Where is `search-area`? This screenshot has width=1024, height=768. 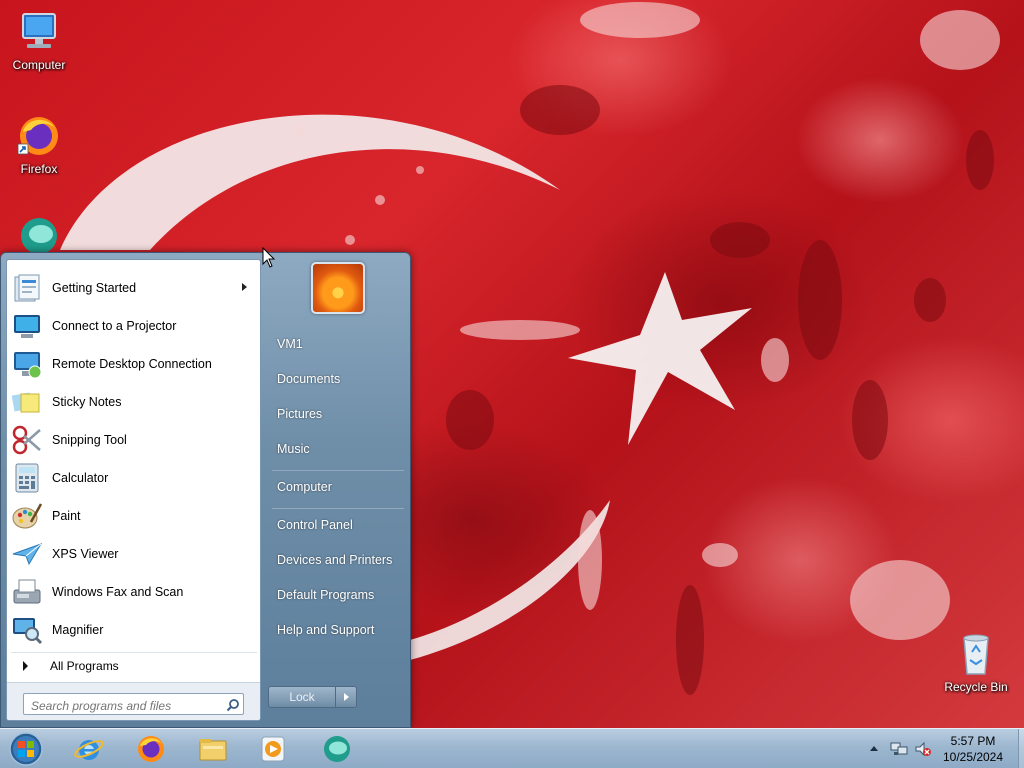
search-area is located at coordinates (133, 701).